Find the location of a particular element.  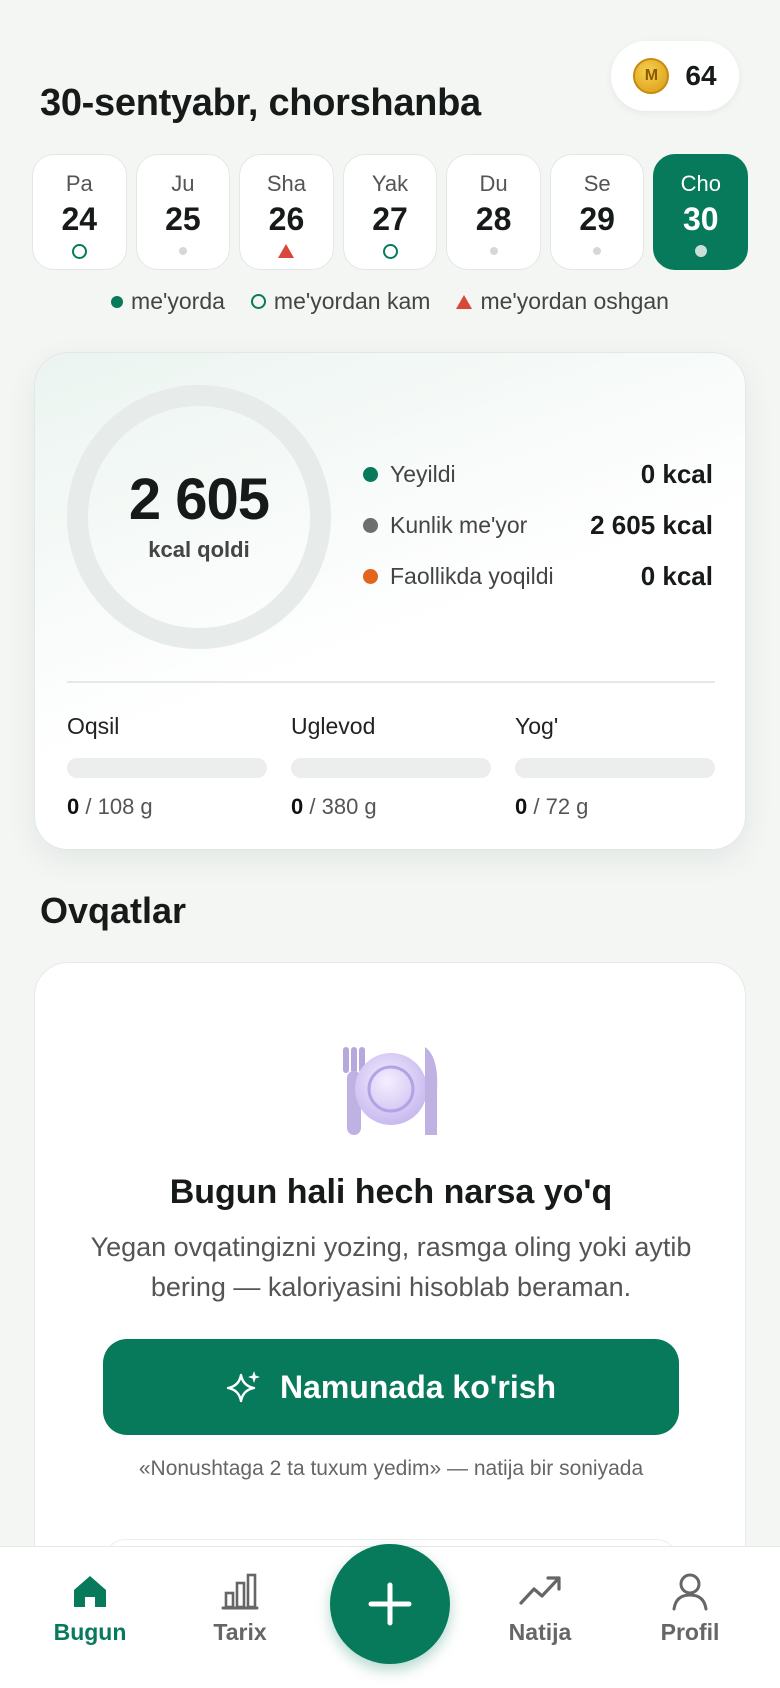

remaining-calories: 2 605 is located at coordinates (199, 499).